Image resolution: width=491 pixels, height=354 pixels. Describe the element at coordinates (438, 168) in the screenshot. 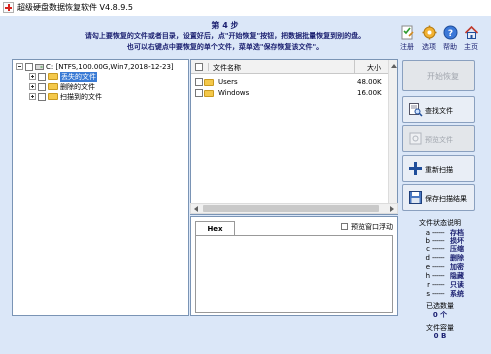

I see `rescan-button: 重新扫描` at that location.